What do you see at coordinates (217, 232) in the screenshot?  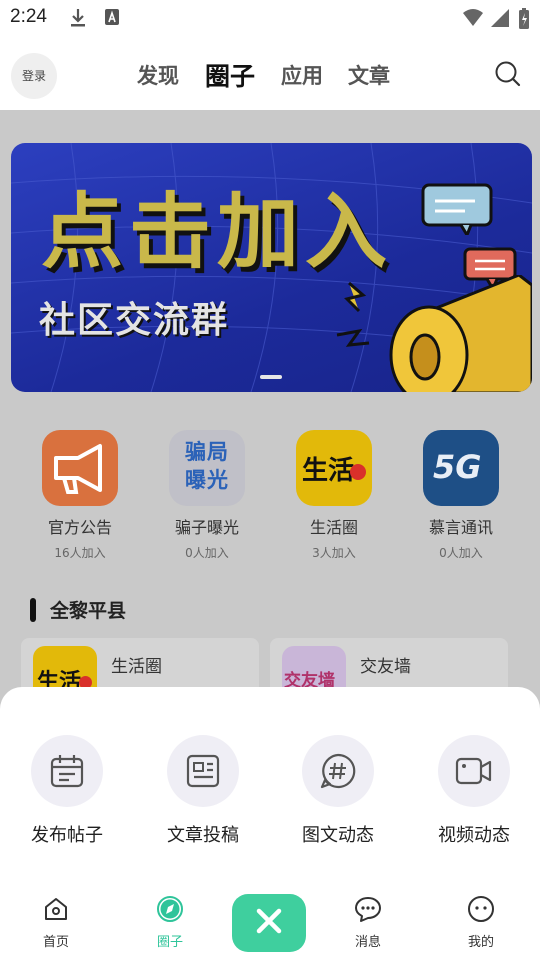 I see `banner-headline: 点击加入` at bounding box center [217, 232].